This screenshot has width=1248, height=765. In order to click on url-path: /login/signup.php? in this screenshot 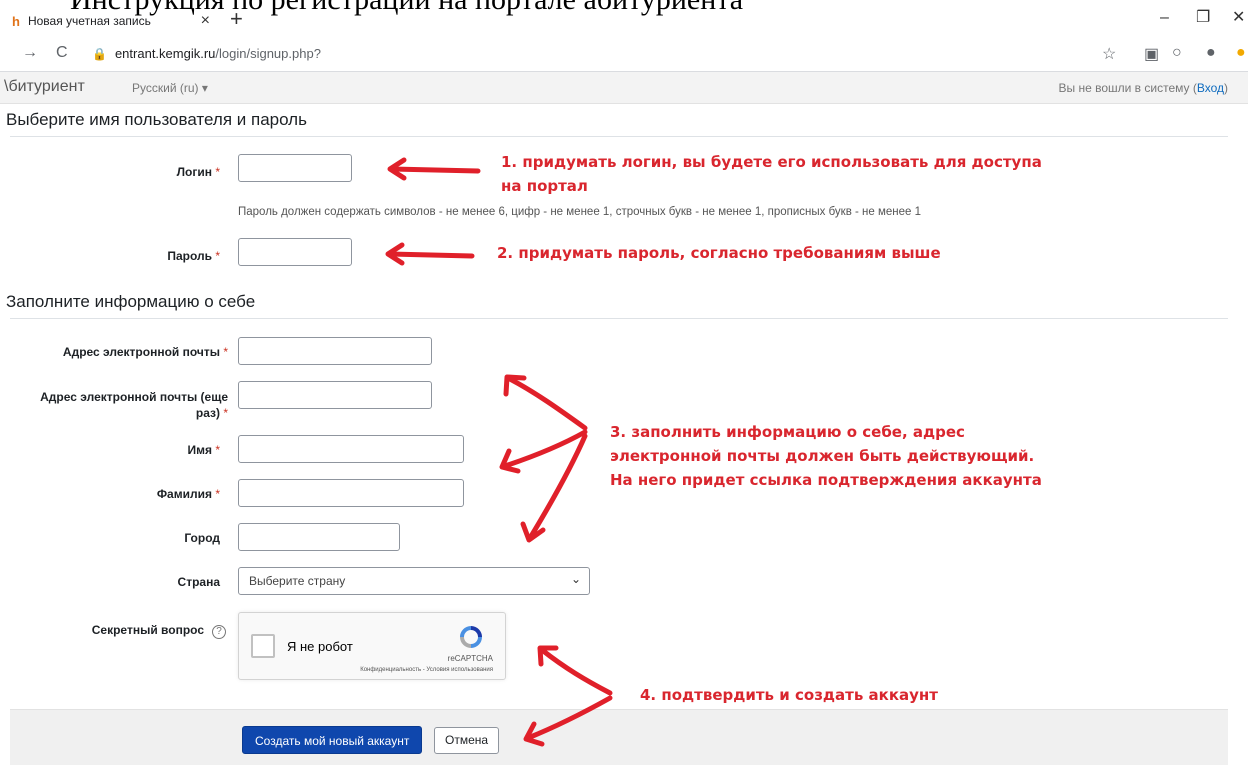, I will do `click(268, 53)`.